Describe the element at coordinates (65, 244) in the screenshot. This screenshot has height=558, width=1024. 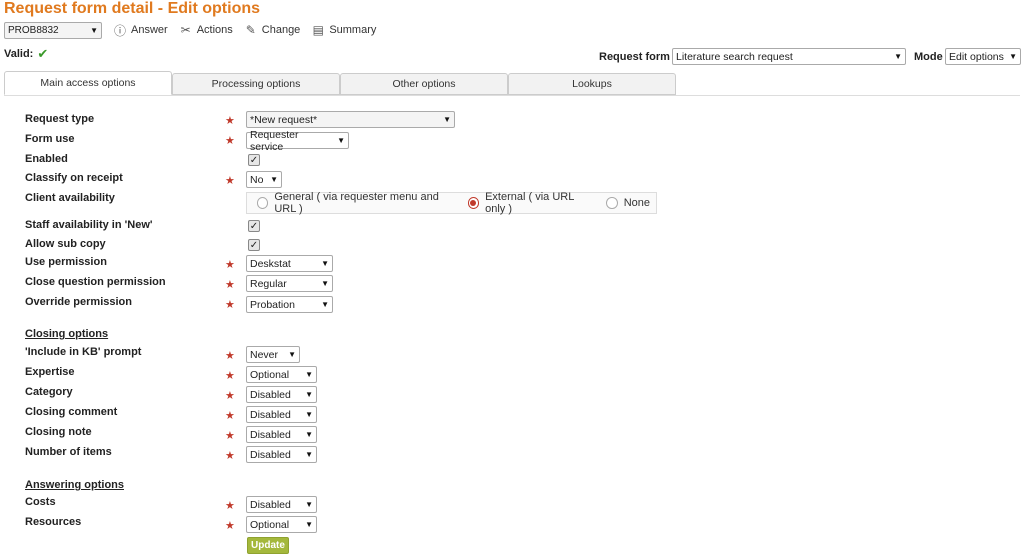
I see `sub-copy-label: Allow sub copy` at that location.